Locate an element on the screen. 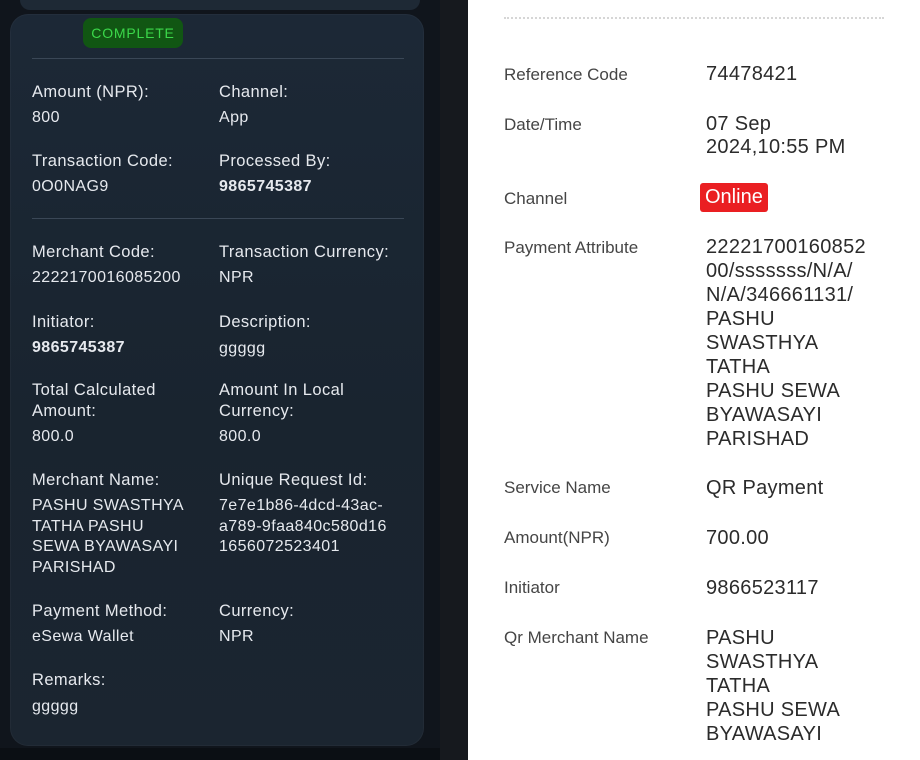 The height and width of the screenshot is (760, 920). bottom-edge is located at coordinates (220, 754).